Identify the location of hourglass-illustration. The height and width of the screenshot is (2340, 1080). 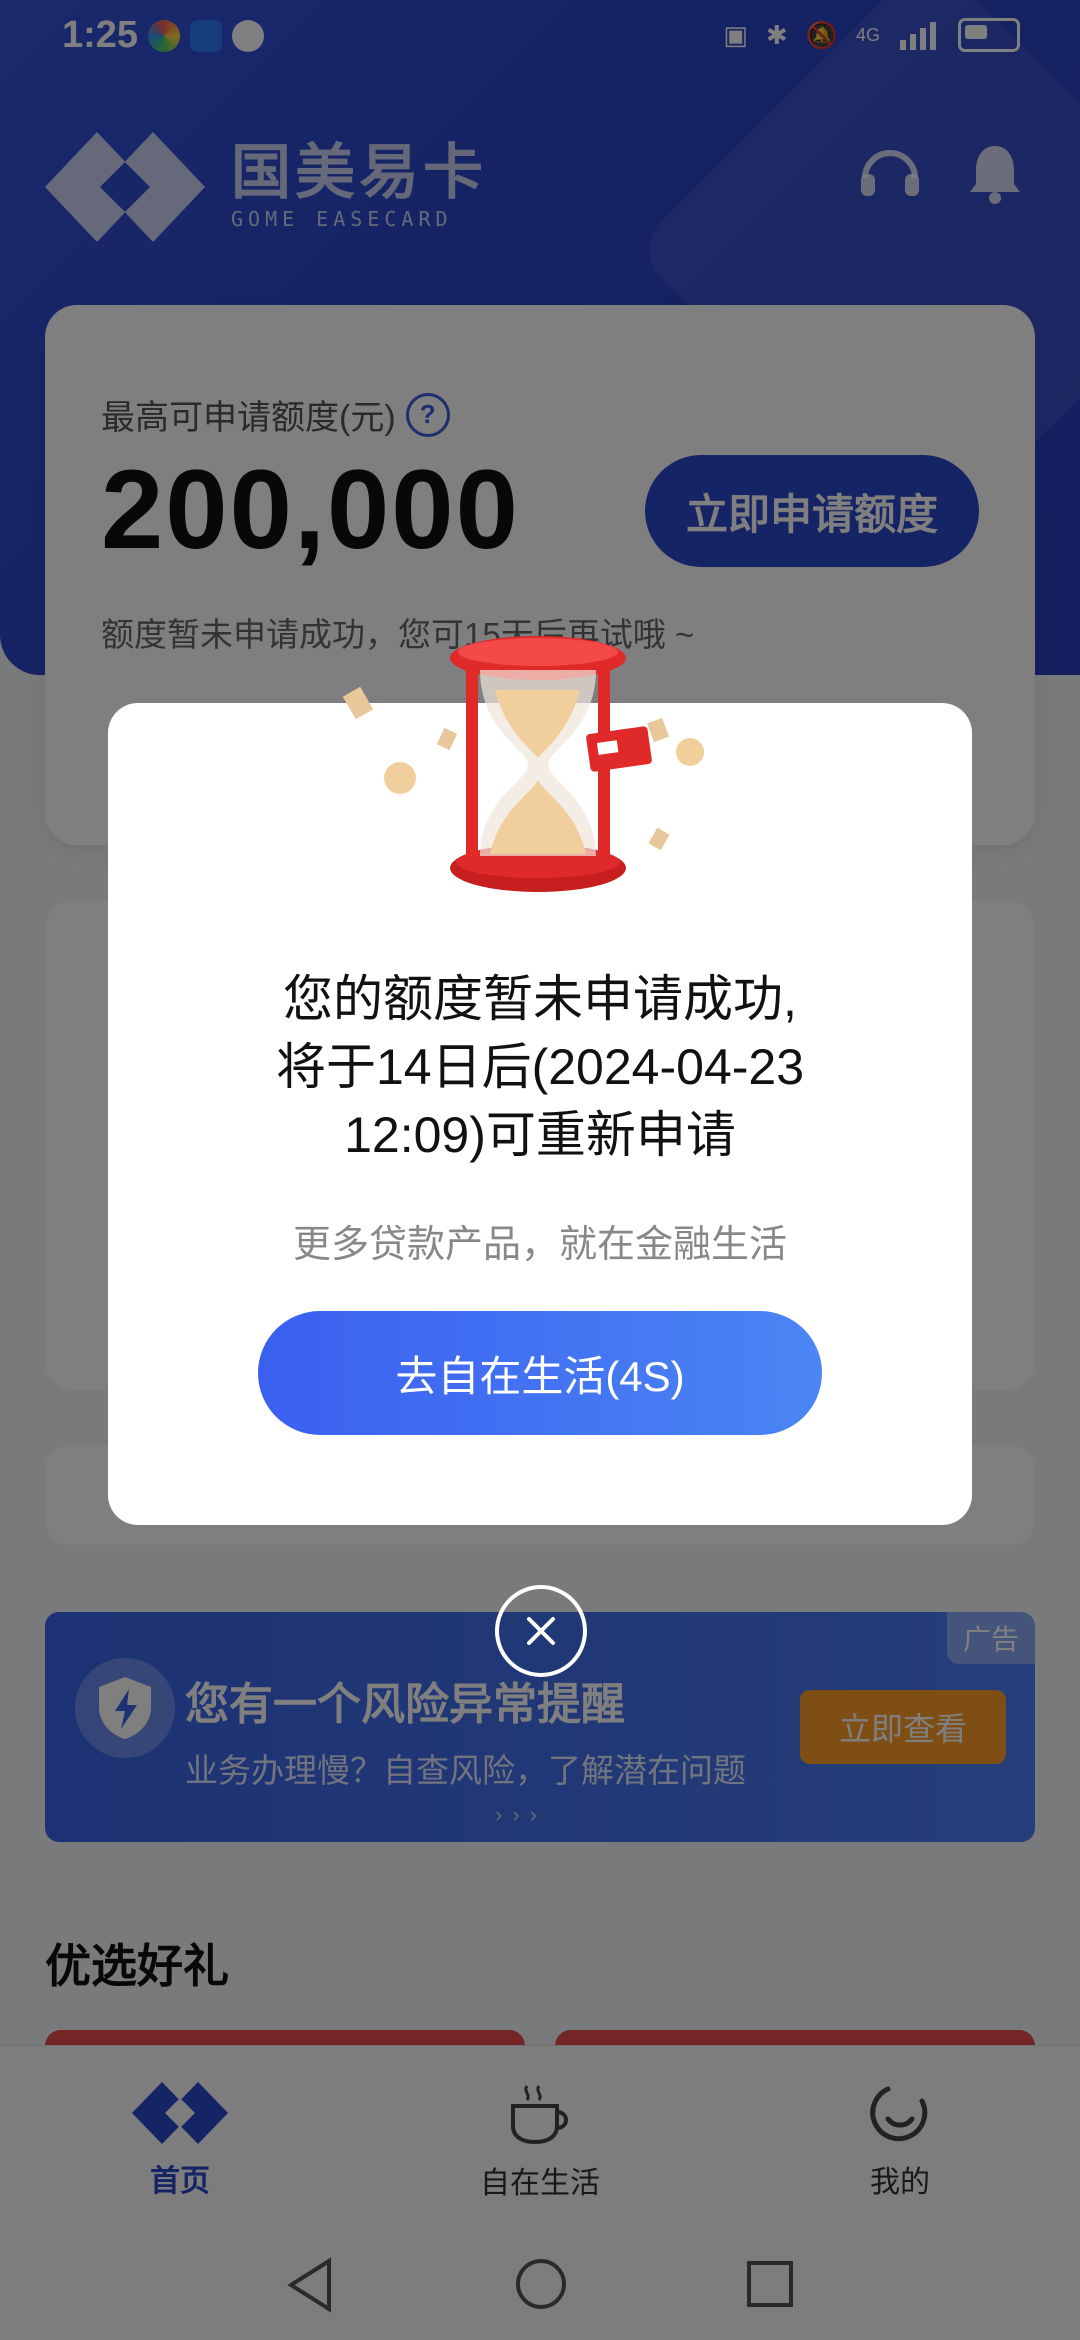
(523, 764).